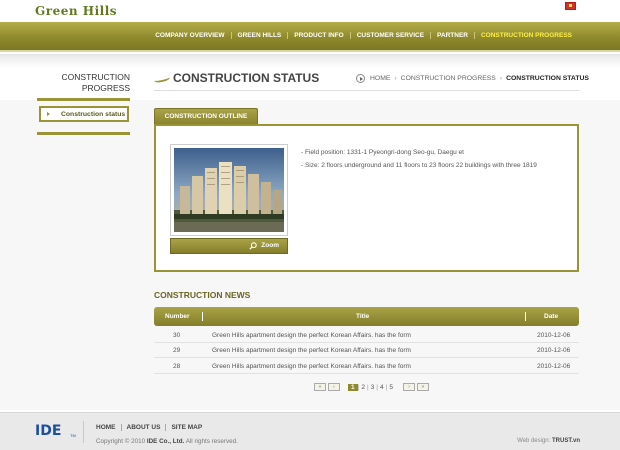 The height and width of the screenshot is (450, 620). I want to click on breadcrumb-construction-progress: CONSTRUCTION PROGRESS, so click(448, 78).